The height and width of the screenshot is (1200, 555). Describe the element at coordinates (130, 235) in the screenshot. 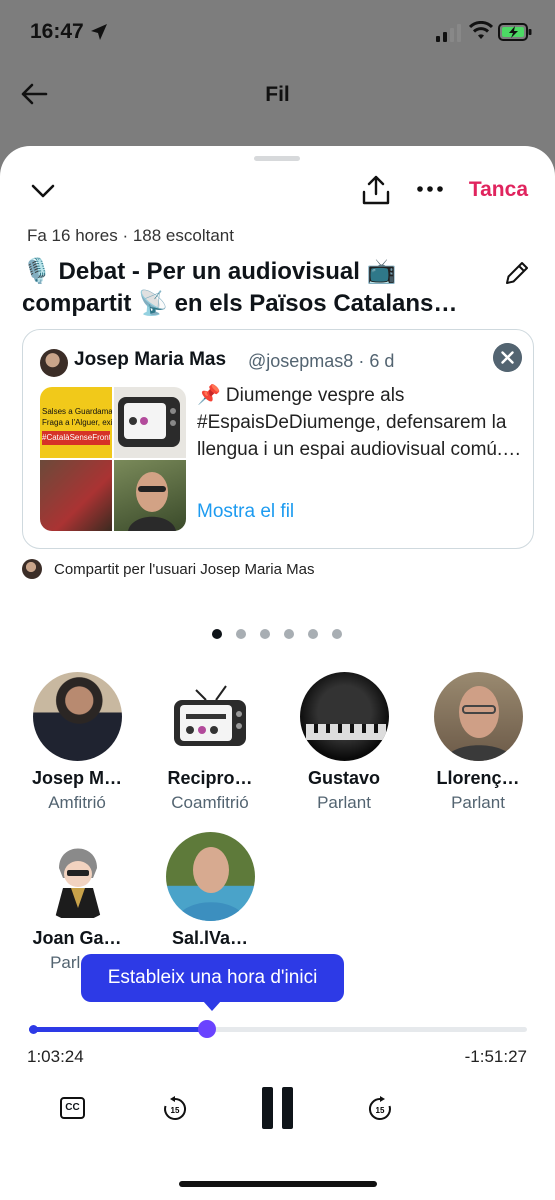

I see `space-meta: Fa 16 hores · 188 escoltant` at that location.